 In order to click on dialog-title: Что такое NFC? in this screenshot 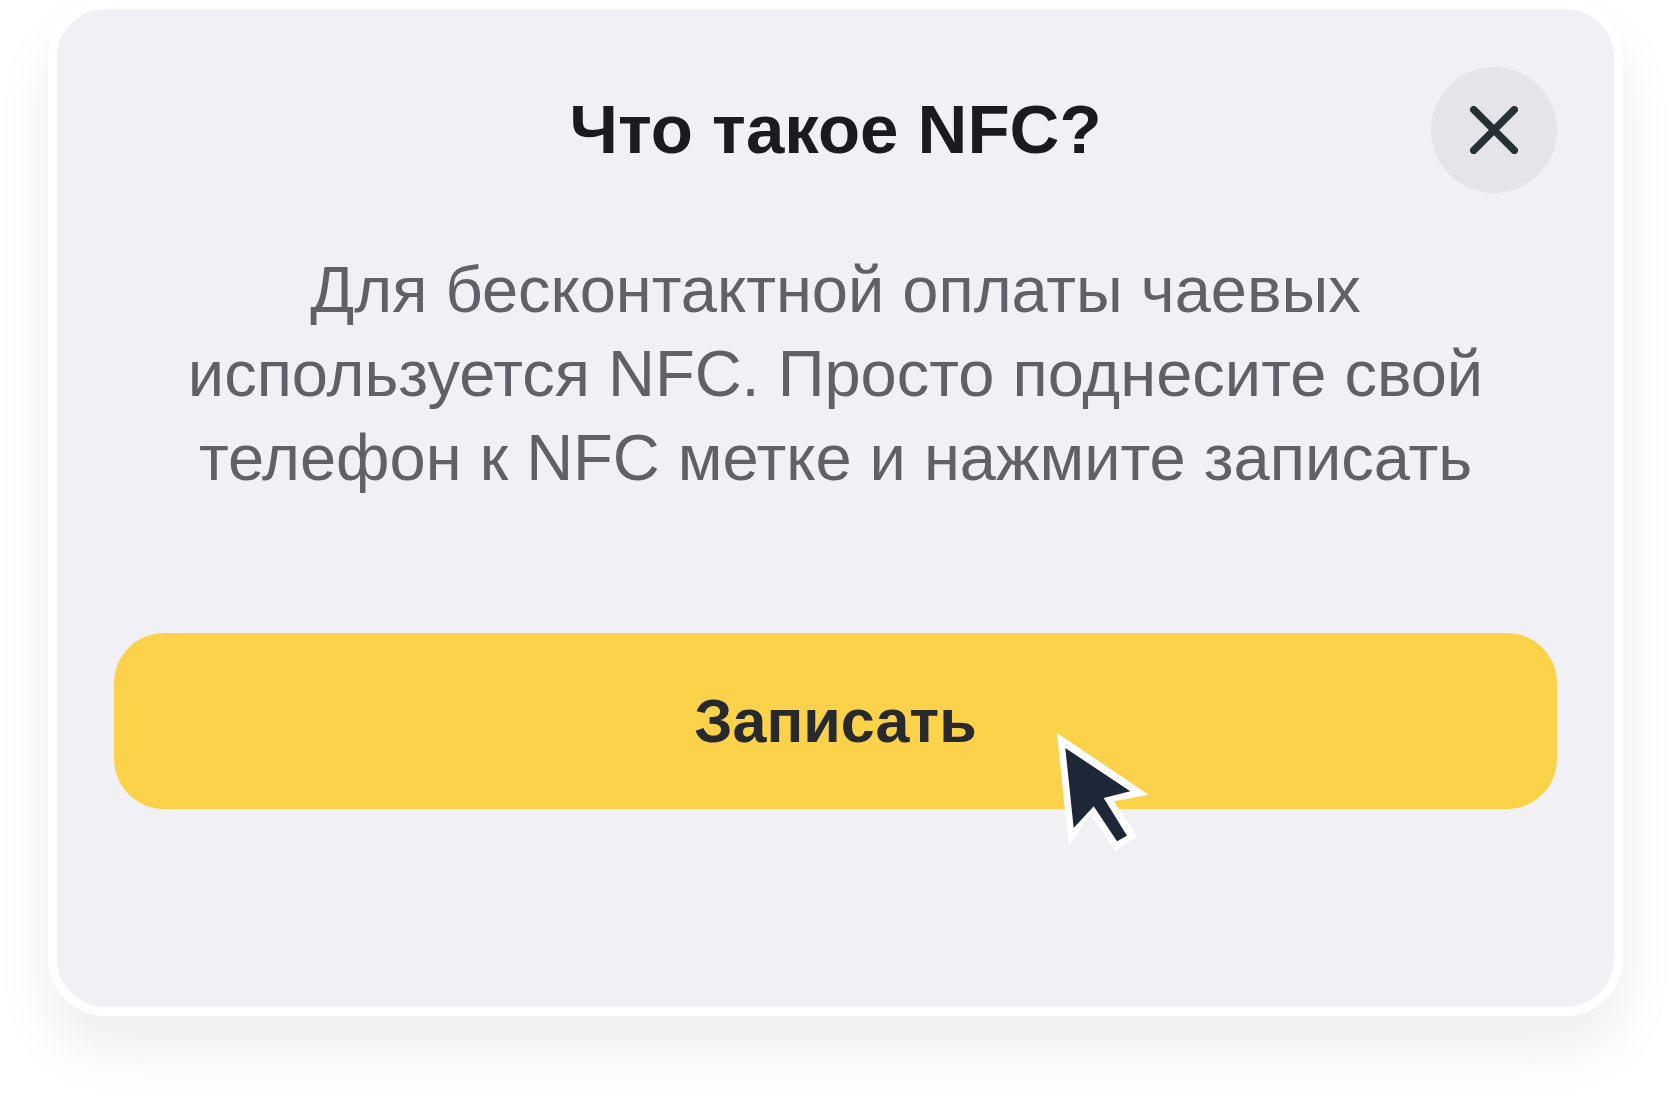, I will do `click(835, 129)`.